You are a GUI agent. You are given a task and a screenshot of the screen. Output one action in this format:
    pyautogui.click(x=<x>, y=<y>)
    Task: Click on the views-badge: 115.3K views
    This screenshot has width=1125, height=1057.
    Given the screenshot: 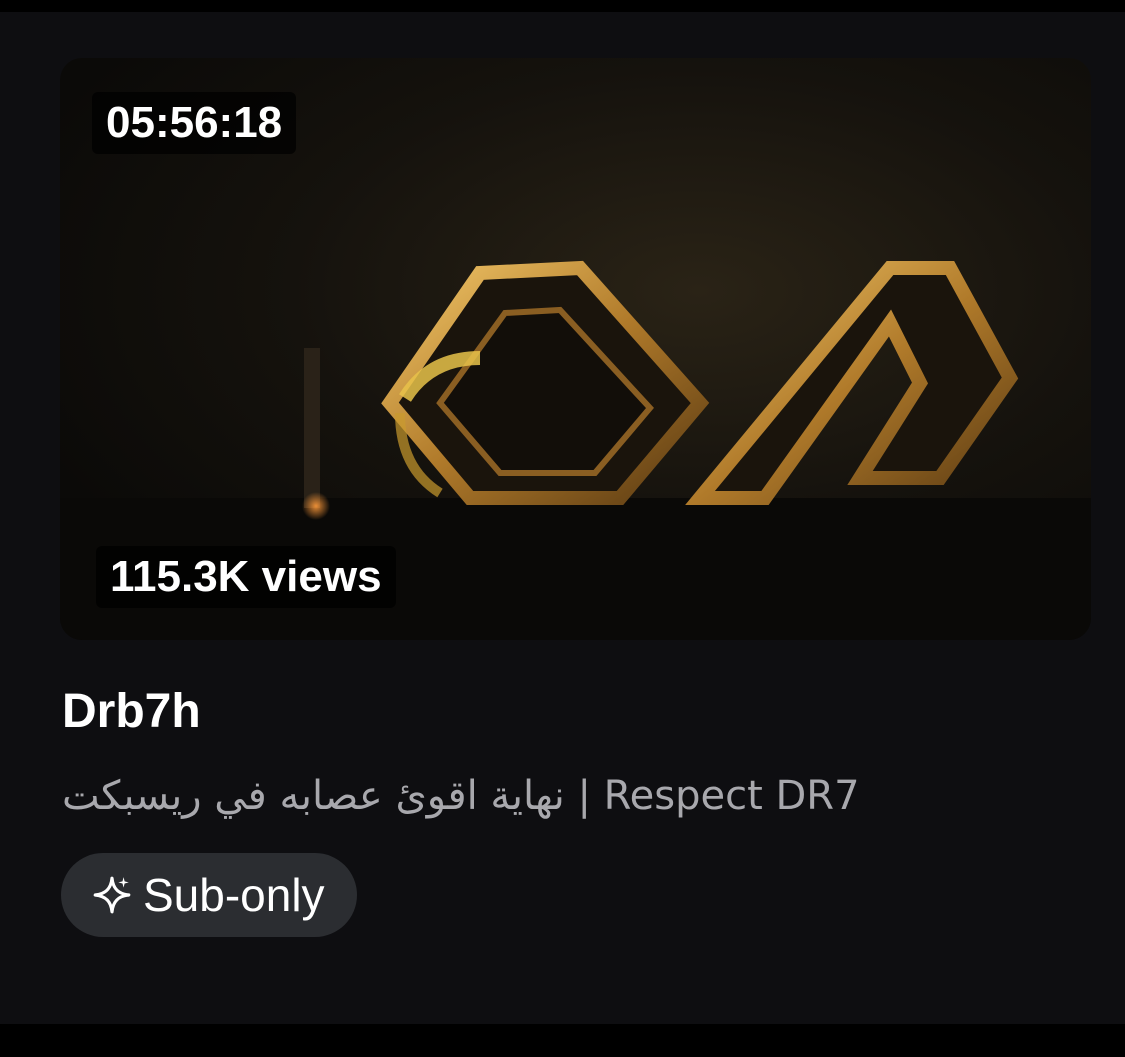 What is the action you would take?
    pyautogui.click(x=246, y=577)
    